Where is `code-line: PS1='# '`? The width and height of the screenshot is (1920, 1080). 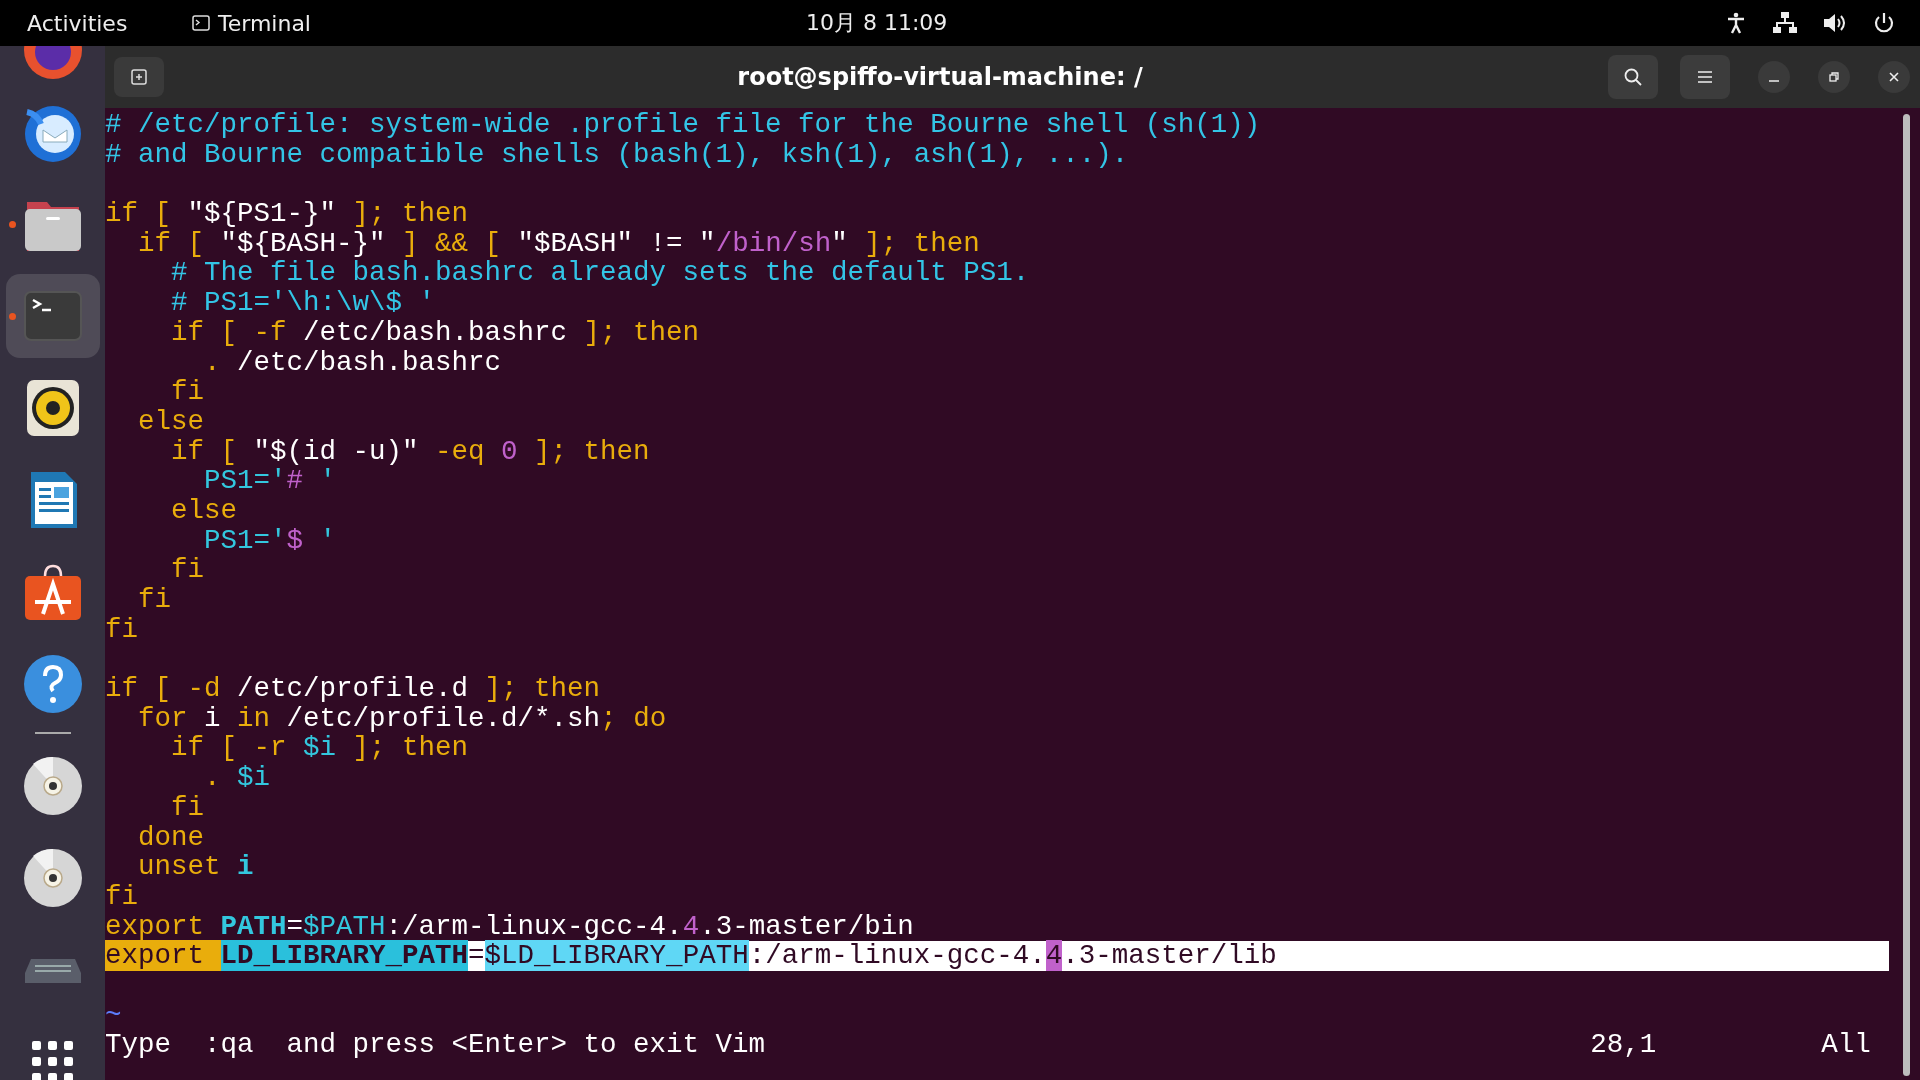 code-line: PS1='# ' is located at coordinates (270, 481).